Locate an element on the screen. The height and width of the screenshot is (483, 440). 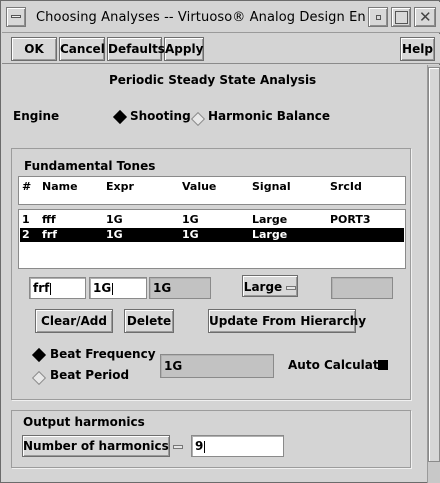
cancel-button: Cancel is located at coordinates (82, 49).